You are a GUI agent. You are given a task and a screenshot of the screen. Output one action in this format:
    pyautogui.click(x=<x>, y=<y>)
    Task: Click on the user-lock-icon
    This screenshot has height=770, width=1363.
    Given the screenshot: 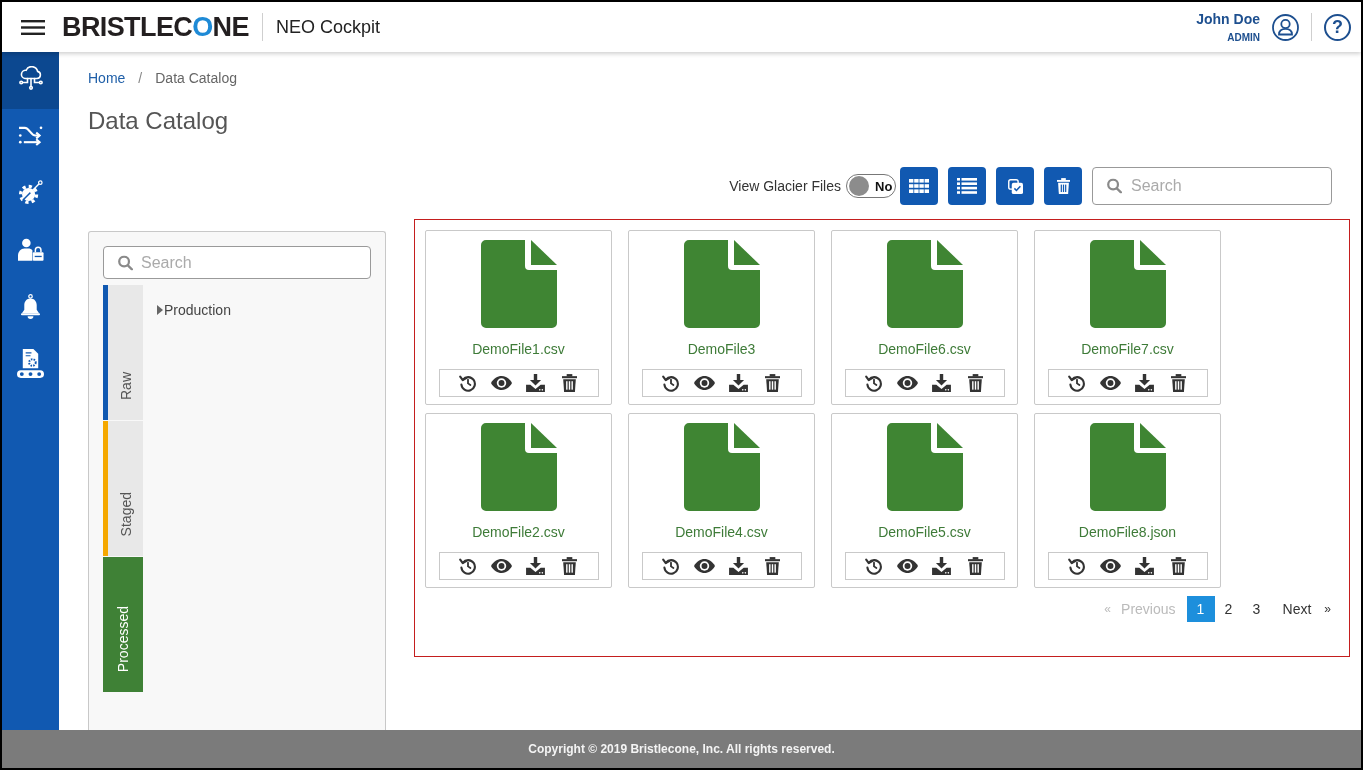 What is the action you would take?
    pyautogui.click(x=30, y=249)
    